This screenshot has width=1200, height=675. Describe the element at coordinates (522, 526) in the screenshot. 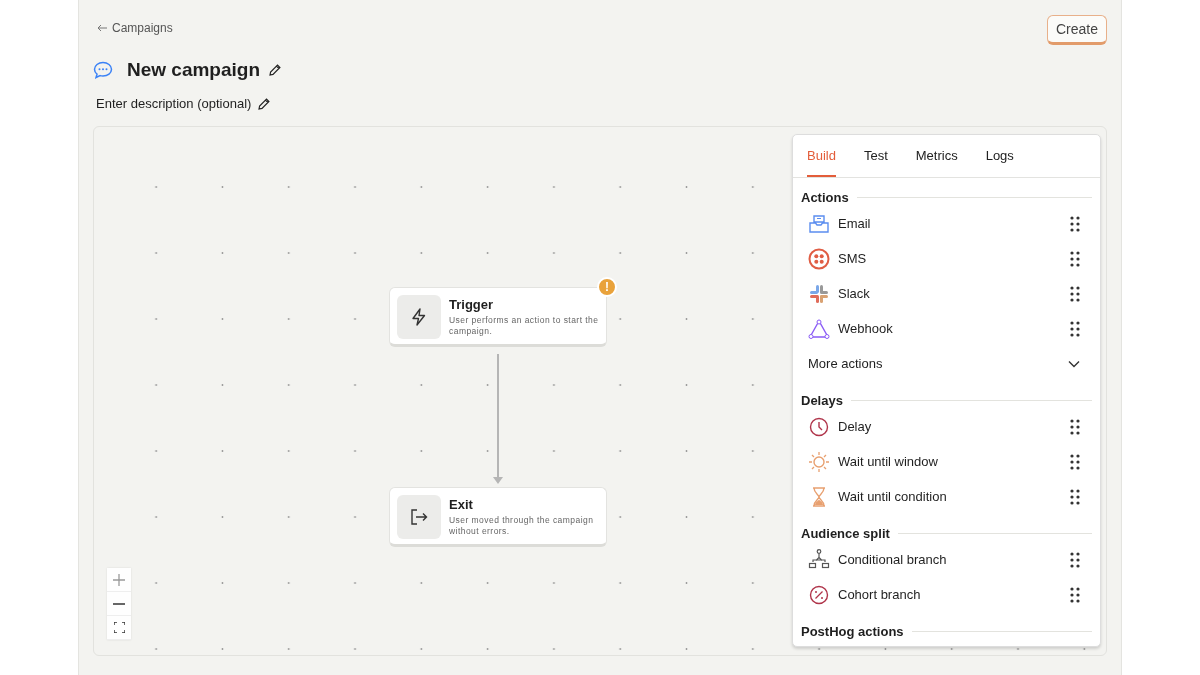

I see `node-description: User moved through the campaign without errors.` at that location.